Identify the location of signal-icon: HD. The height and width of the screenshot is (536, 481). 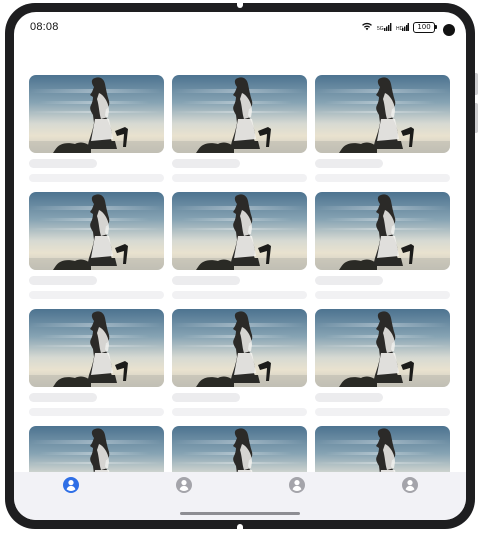
(402, 27).